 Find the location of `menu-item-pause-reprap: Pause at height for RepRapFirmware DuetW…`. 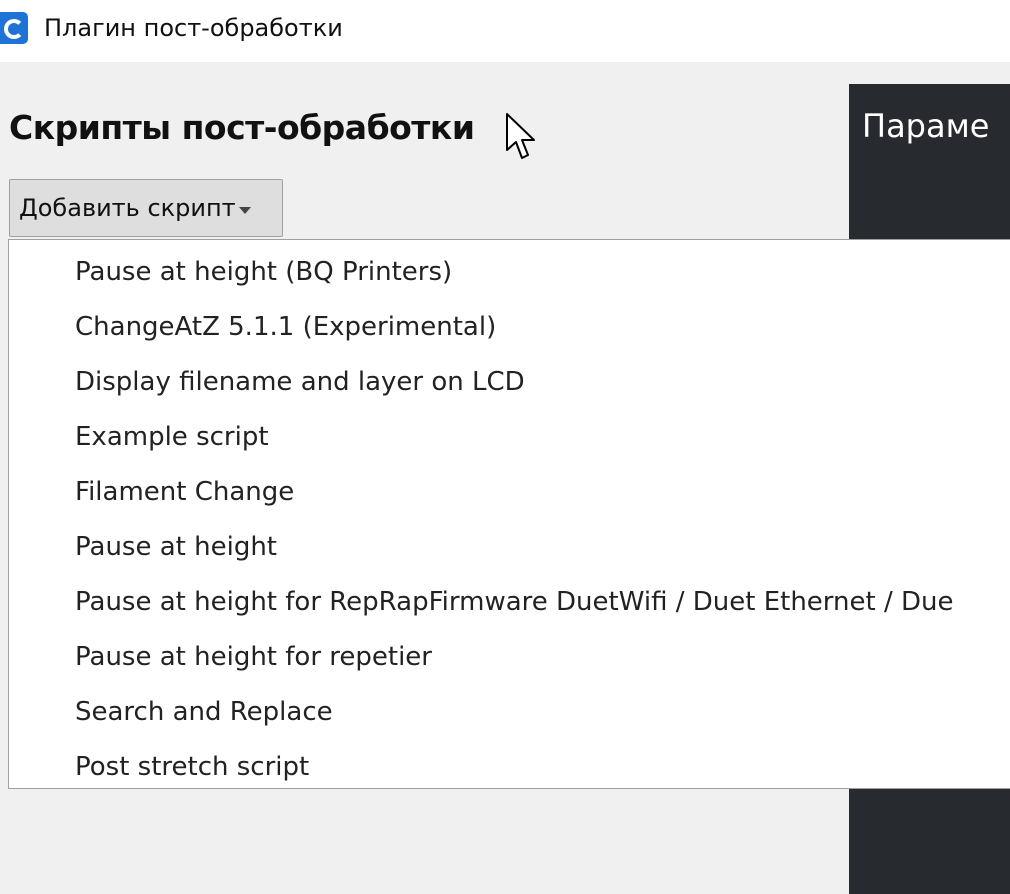

menu-item-pause-reprap: Pause at height for RepRapFirmware DuetW… is located at coordinates (509, 601).